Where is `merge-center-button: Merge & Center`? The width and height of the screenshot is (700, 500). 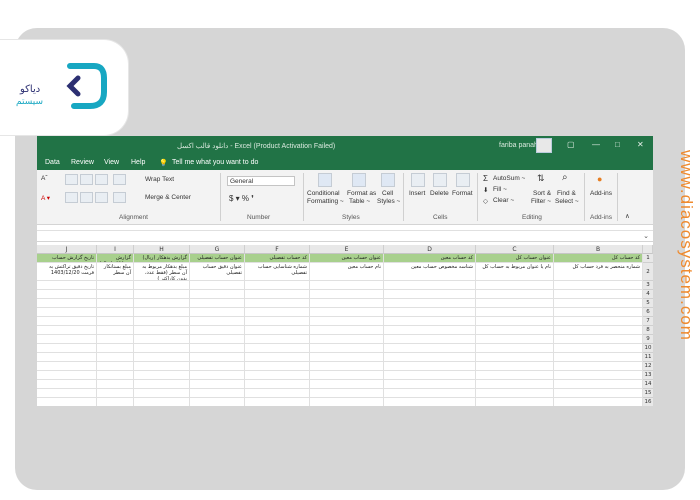
merge-center-button: Merge & Center is located at coordinates (168, 197).